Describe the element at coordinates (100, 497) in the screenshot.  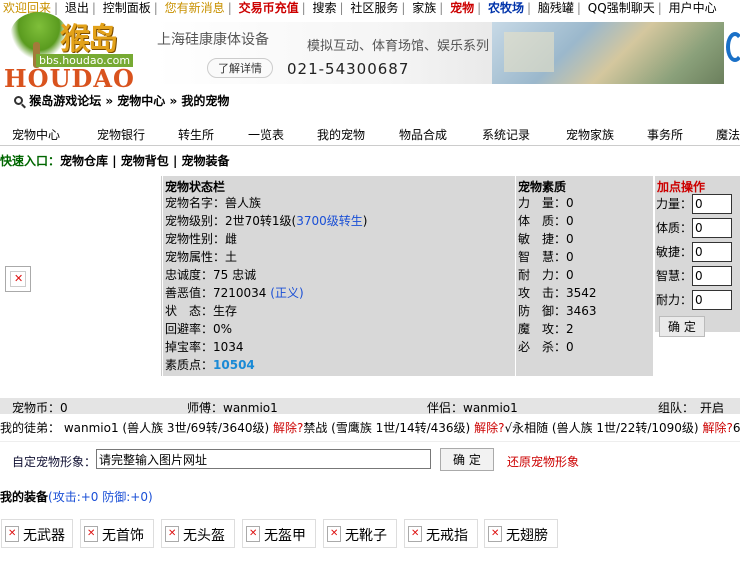
I see `equipment-stats: (攻击:+0 防御:+0)` at that location.